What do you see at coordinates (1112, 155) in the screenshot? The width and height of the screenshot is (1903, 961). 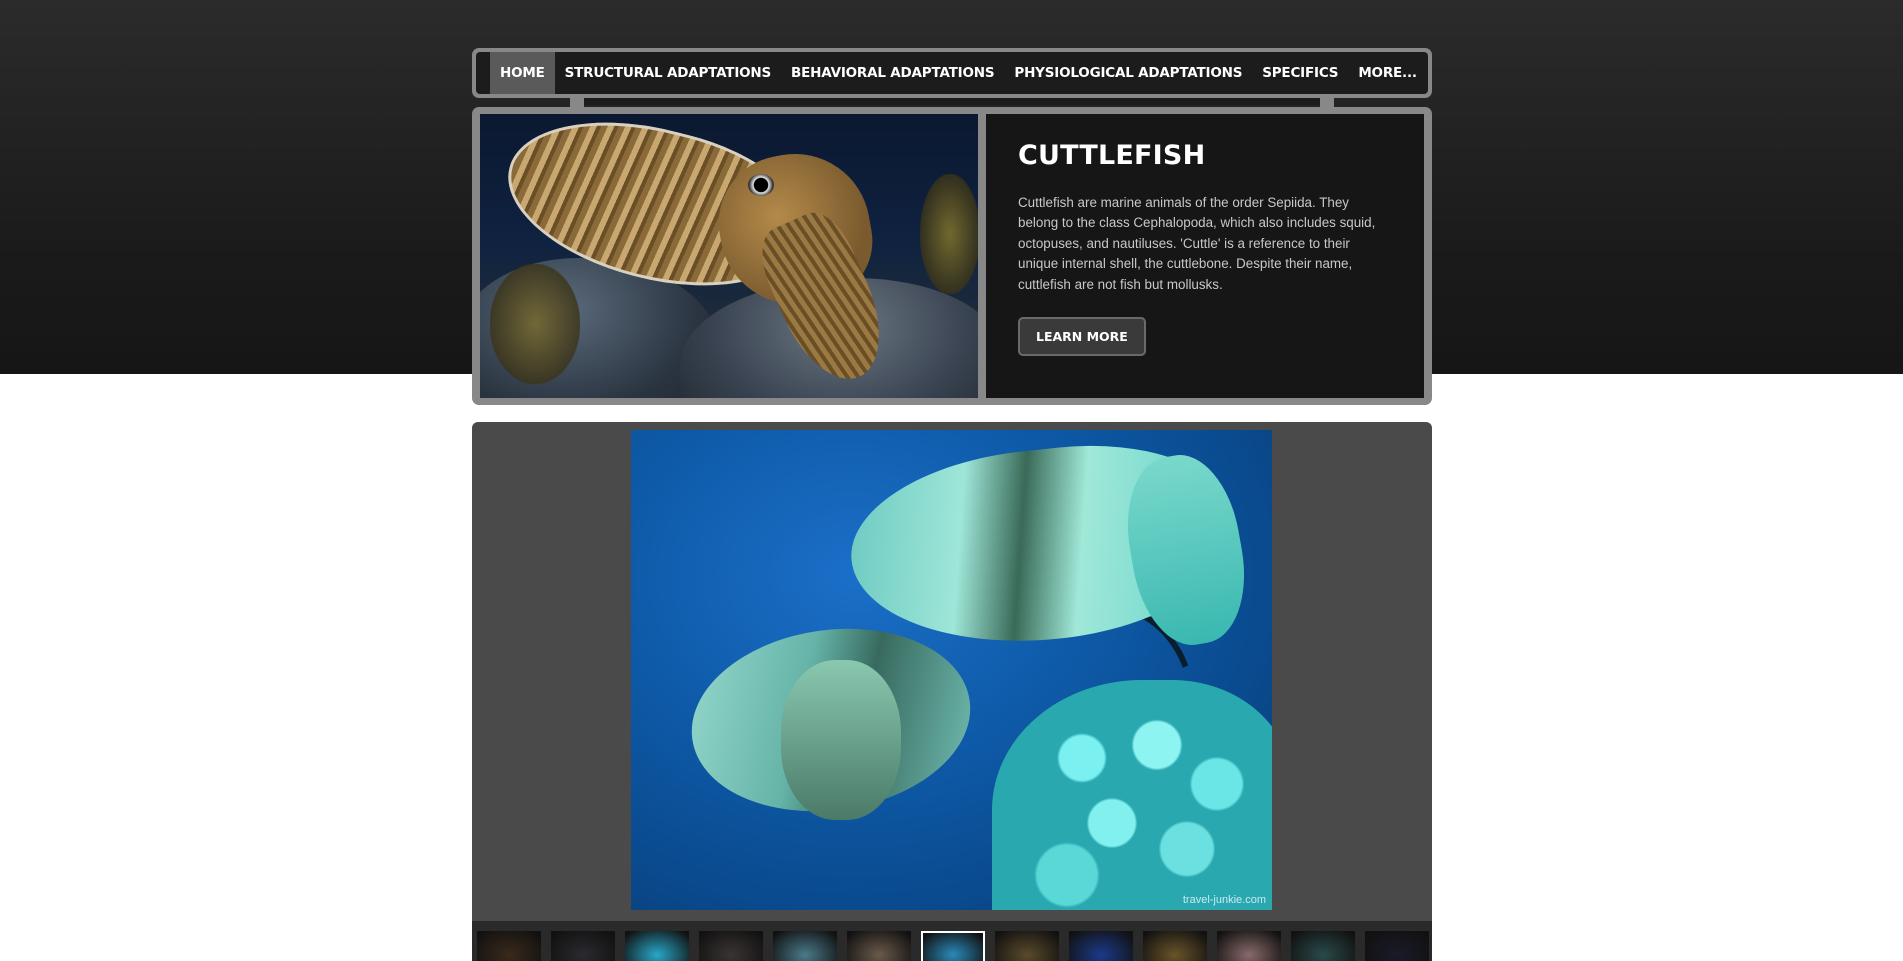 I see `hero-title: CUTTLEFISH` at bounding box center [1112, 155].